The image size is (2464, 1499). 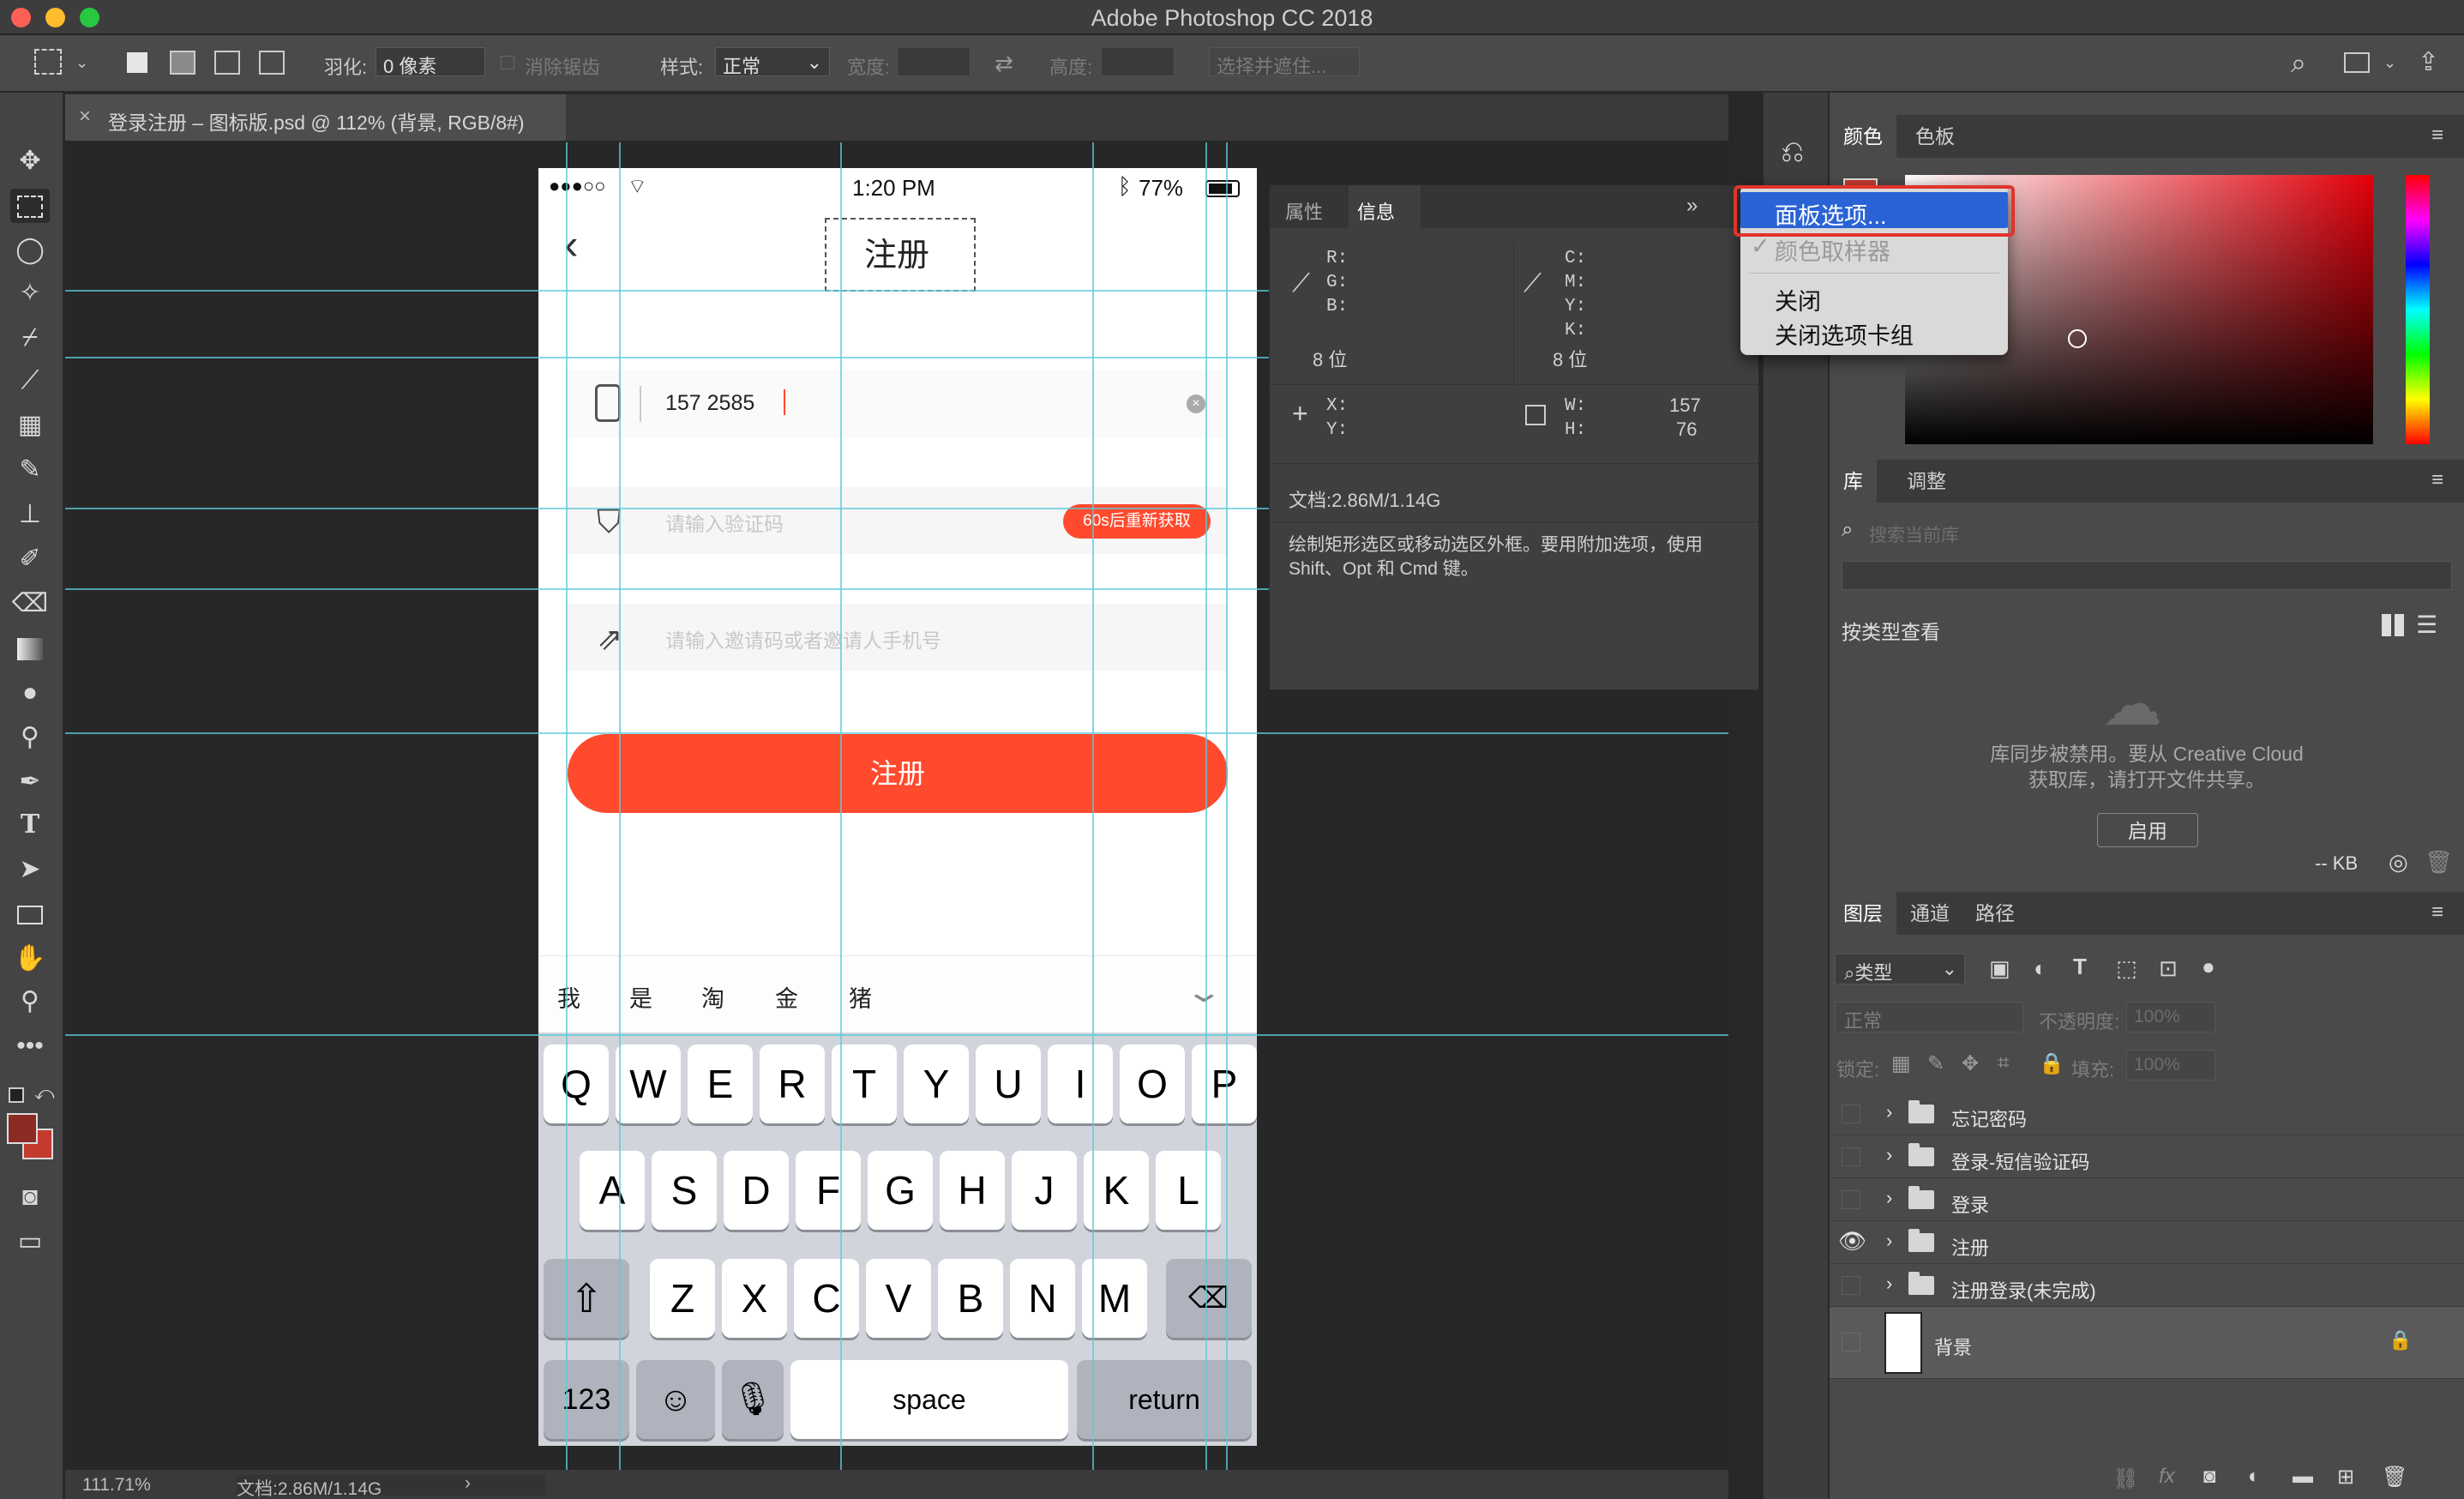 What do you see at coordinates (1137, 521) in the screenshot?
I see `resend-code-button: 60s后重新获取` at bounding box center [1137, 521].